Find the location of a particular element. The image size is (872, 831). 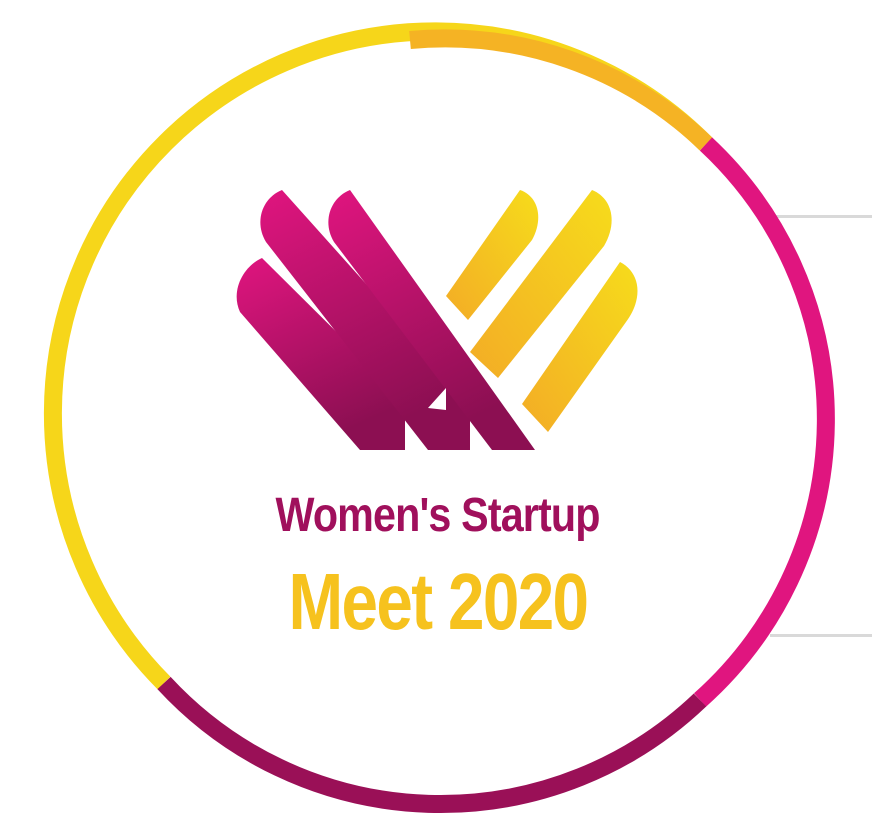

ring-segment-purple is located at coordinates (432, 745).